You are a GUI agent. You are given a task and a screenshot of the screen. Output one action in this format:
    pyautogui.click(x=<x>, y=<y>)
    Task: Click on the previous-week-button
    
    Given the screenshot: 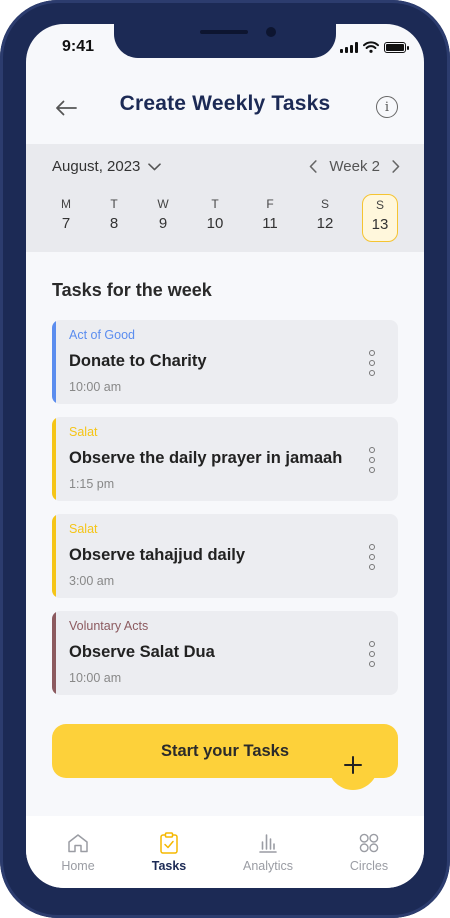 What is the action you would take?
    pyautogui.click(x=313, y=166)
    